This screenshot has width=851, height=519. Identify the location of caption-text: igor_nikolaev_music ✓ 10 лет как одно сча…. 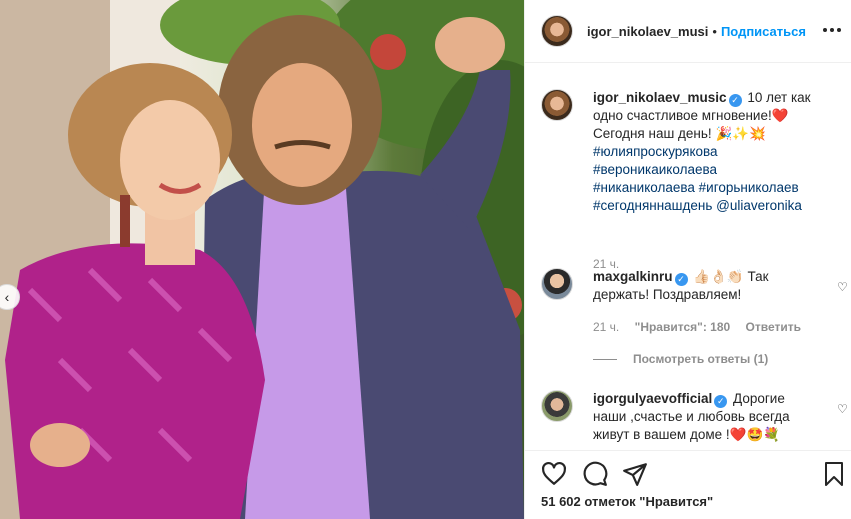
(705, 152).